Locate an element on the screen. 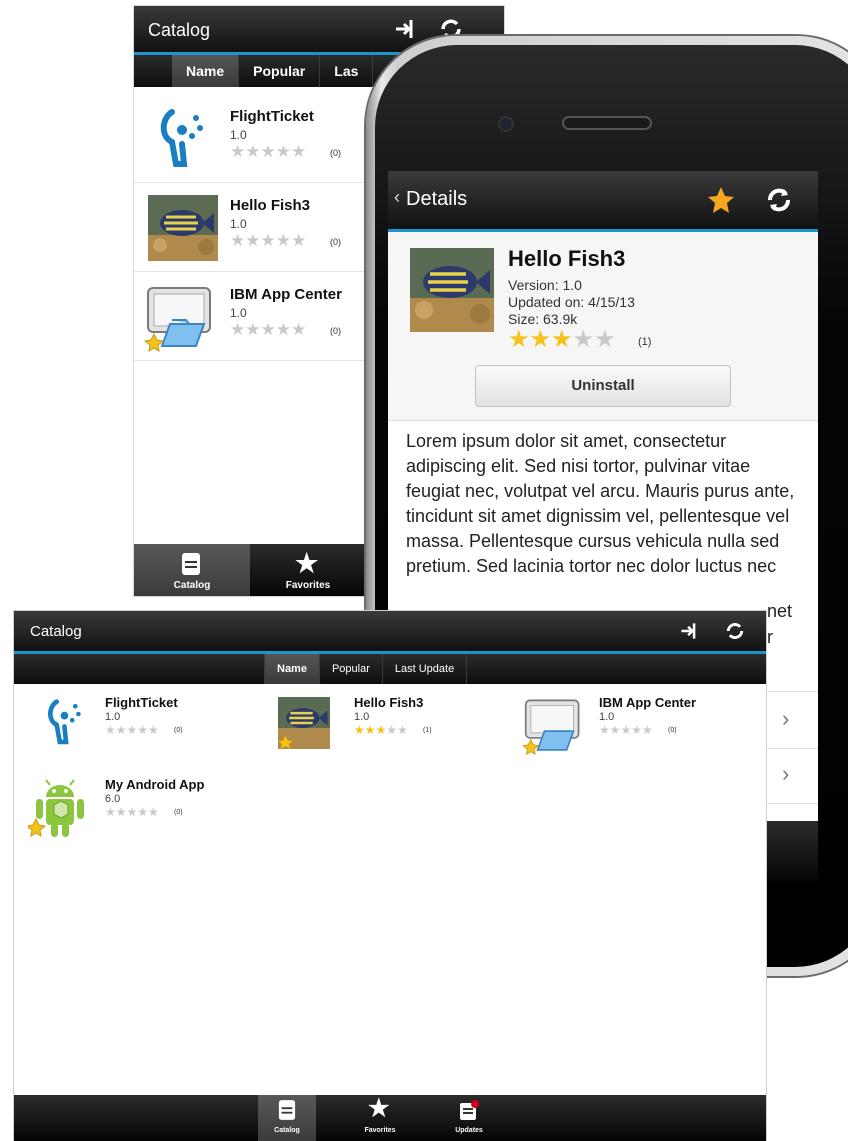 The image size is (848, 1141). tablet-sort-tabs: Name Popular Last Update is located at coordinates (390, 669).